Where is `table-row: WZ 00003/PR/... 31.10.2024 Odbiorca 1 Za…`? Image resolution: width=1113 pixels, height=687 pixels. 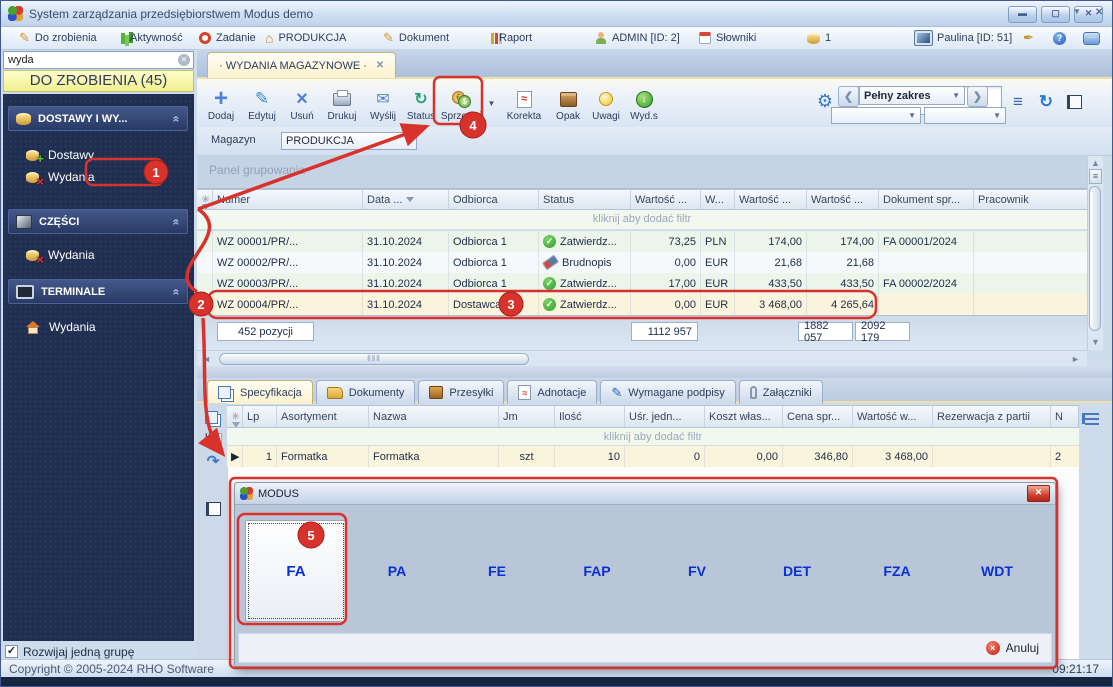 table-row: WZ 00003/PR/... 31.10.2024 Odbiorca 1 Za… is located at coordinates (642, 283).